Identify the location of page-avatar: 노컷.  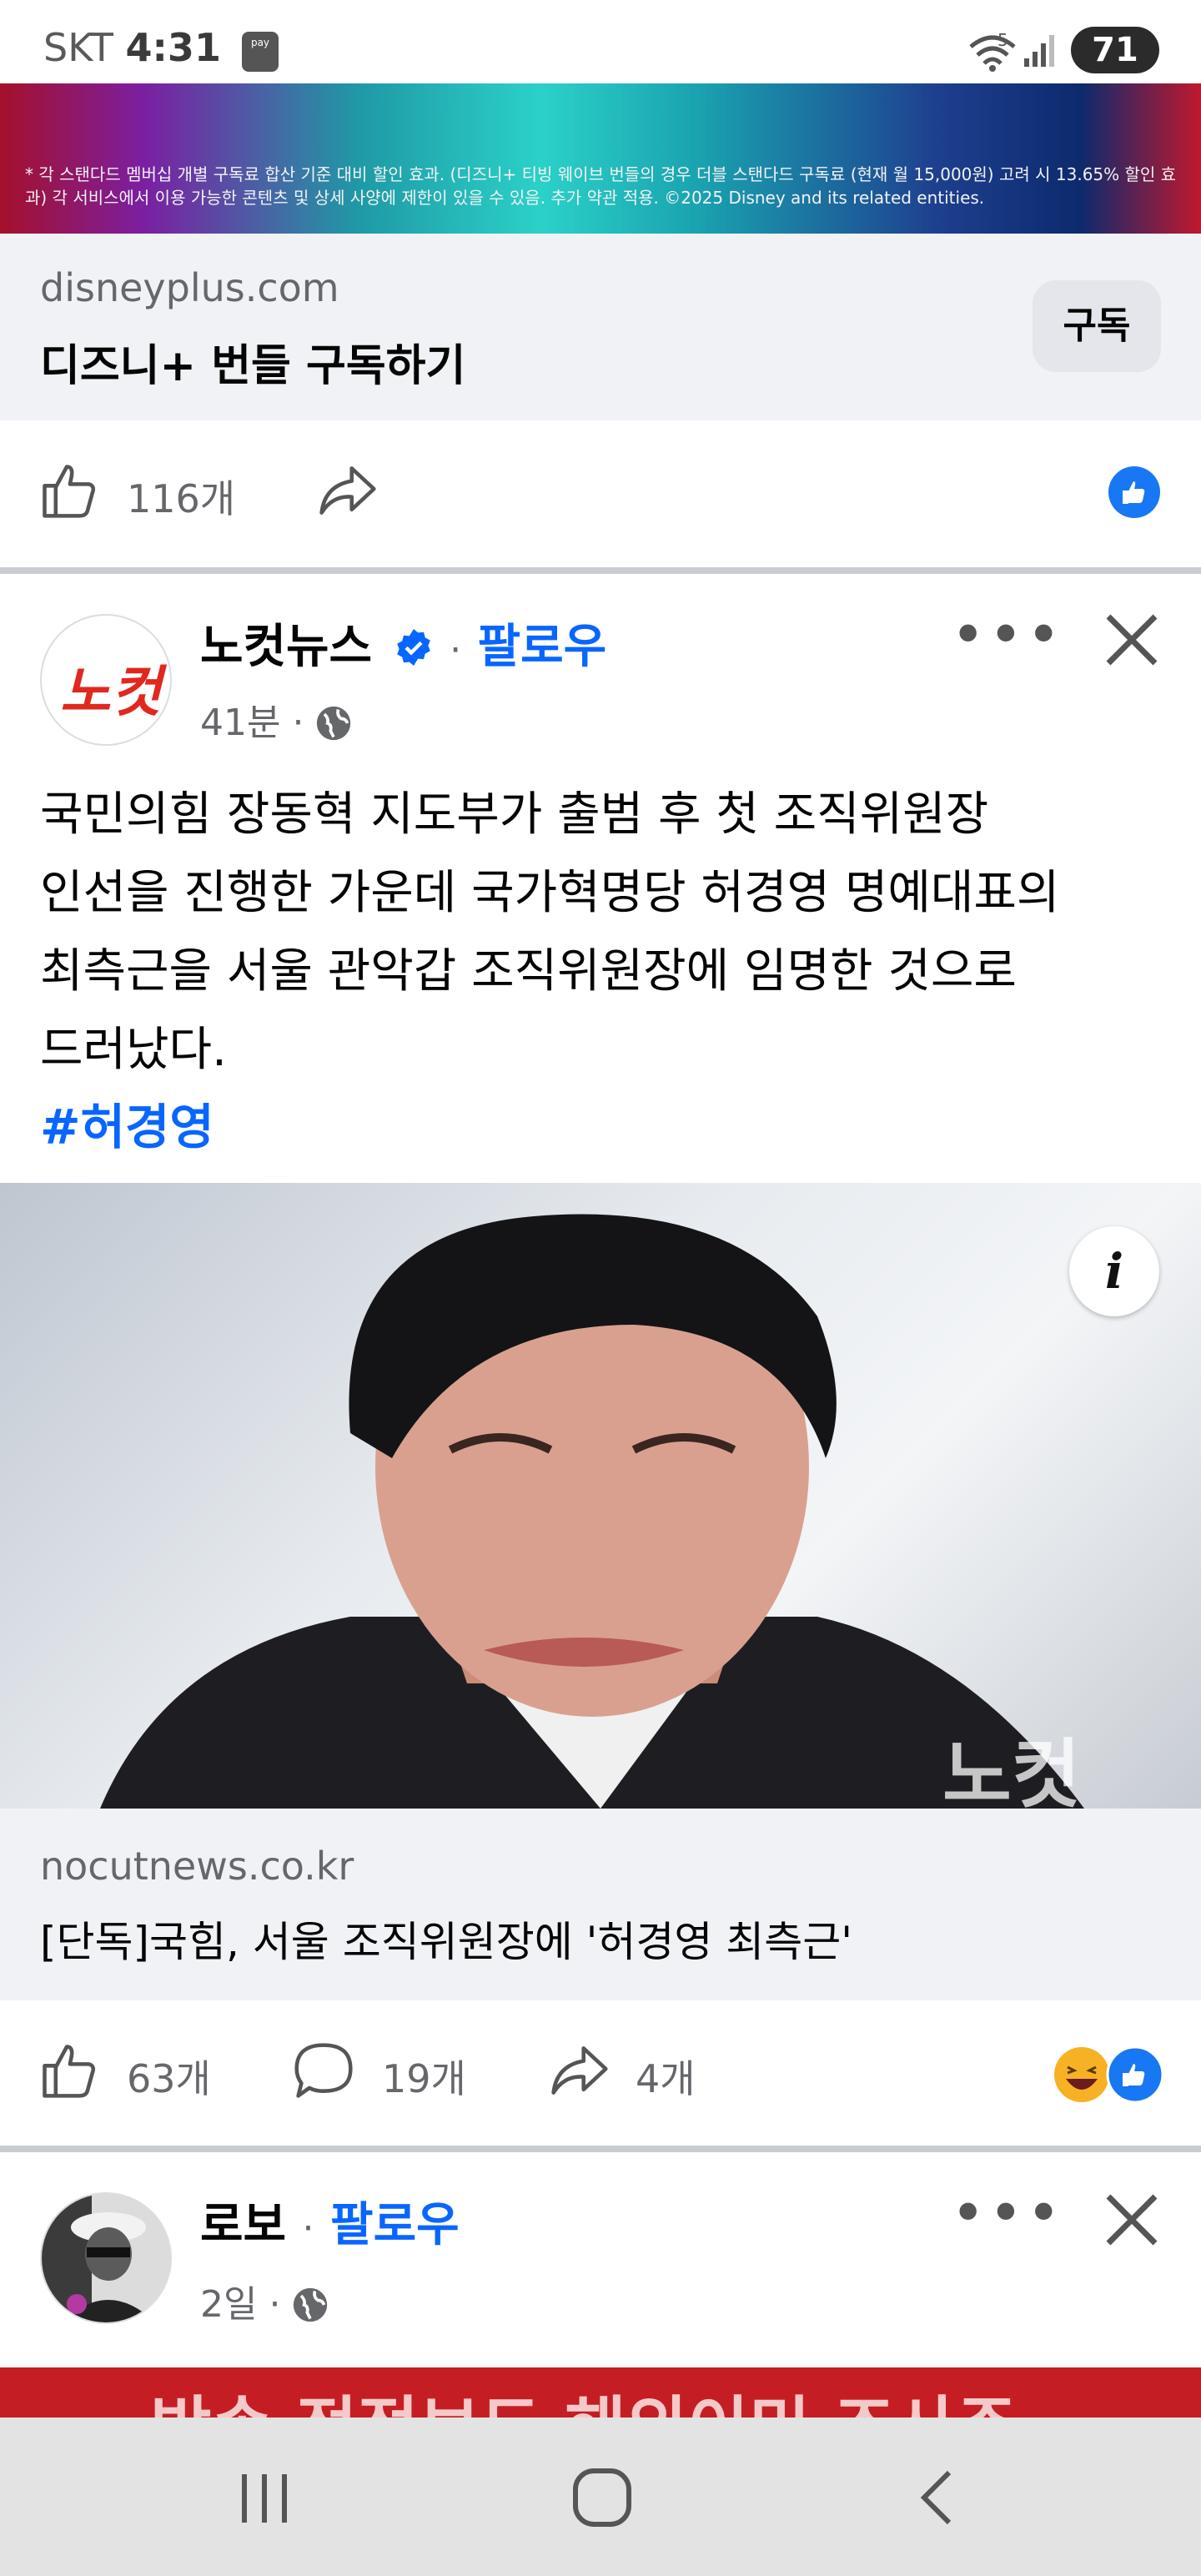
(106, 680).